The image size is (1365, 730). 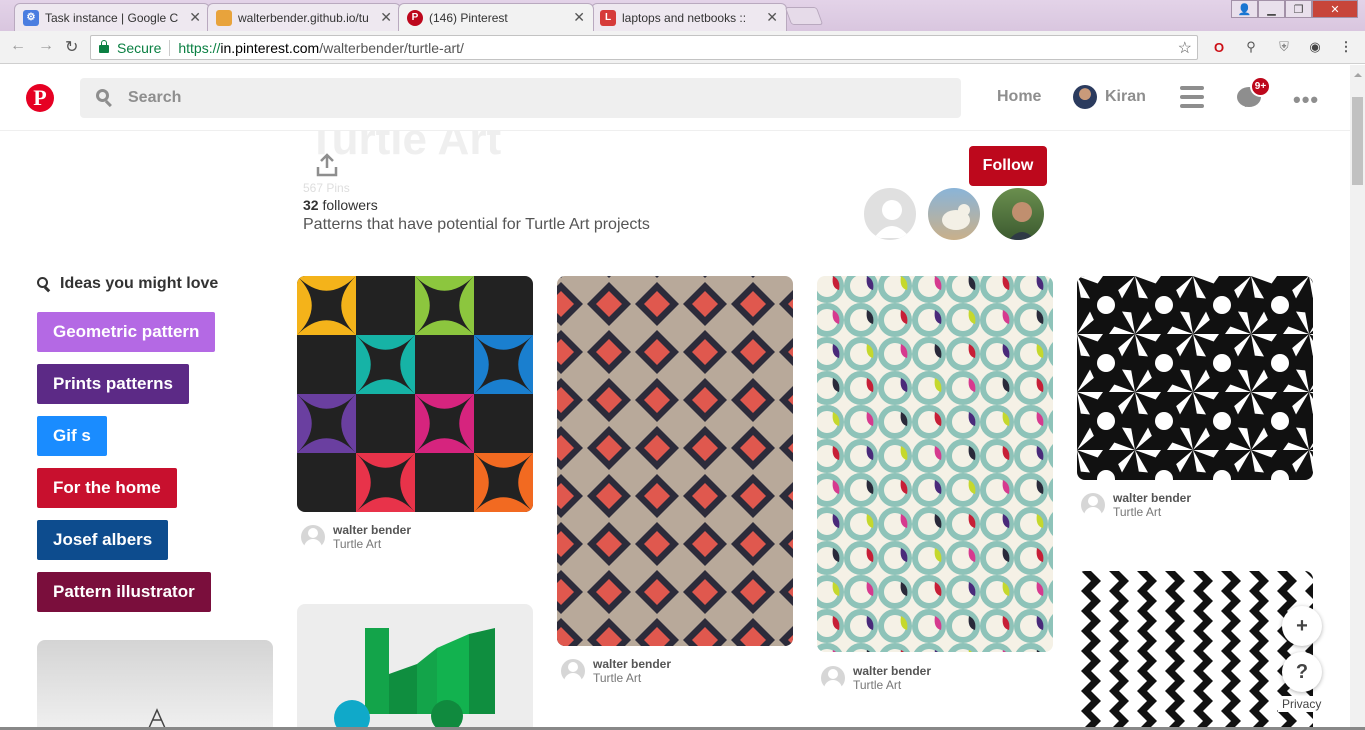 What do you see at coordinates (326, 188) in the screenshot?
I see `pin-count: 567 Pins` at bounding box center [326, 188].